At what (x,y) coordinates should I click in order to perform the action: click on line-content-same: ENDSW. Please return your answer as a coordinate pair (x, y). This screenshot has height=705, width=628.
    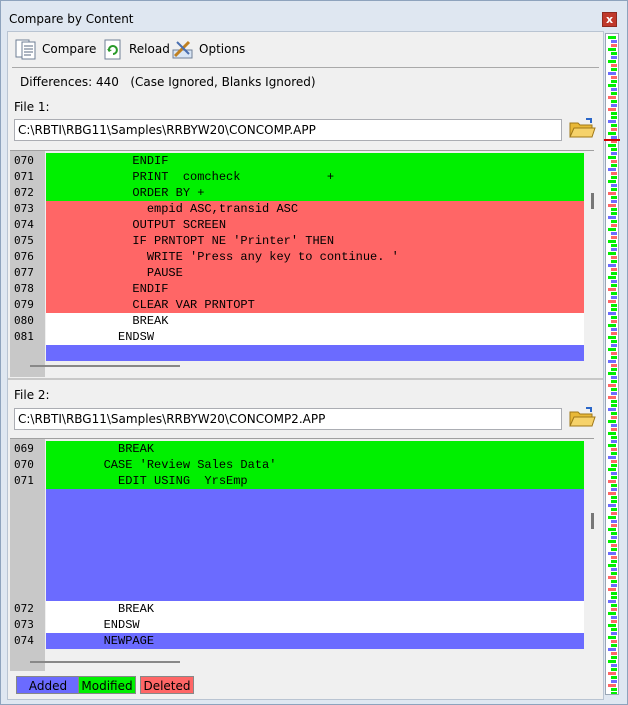
    Looking at the image, I should click on (315, 337).